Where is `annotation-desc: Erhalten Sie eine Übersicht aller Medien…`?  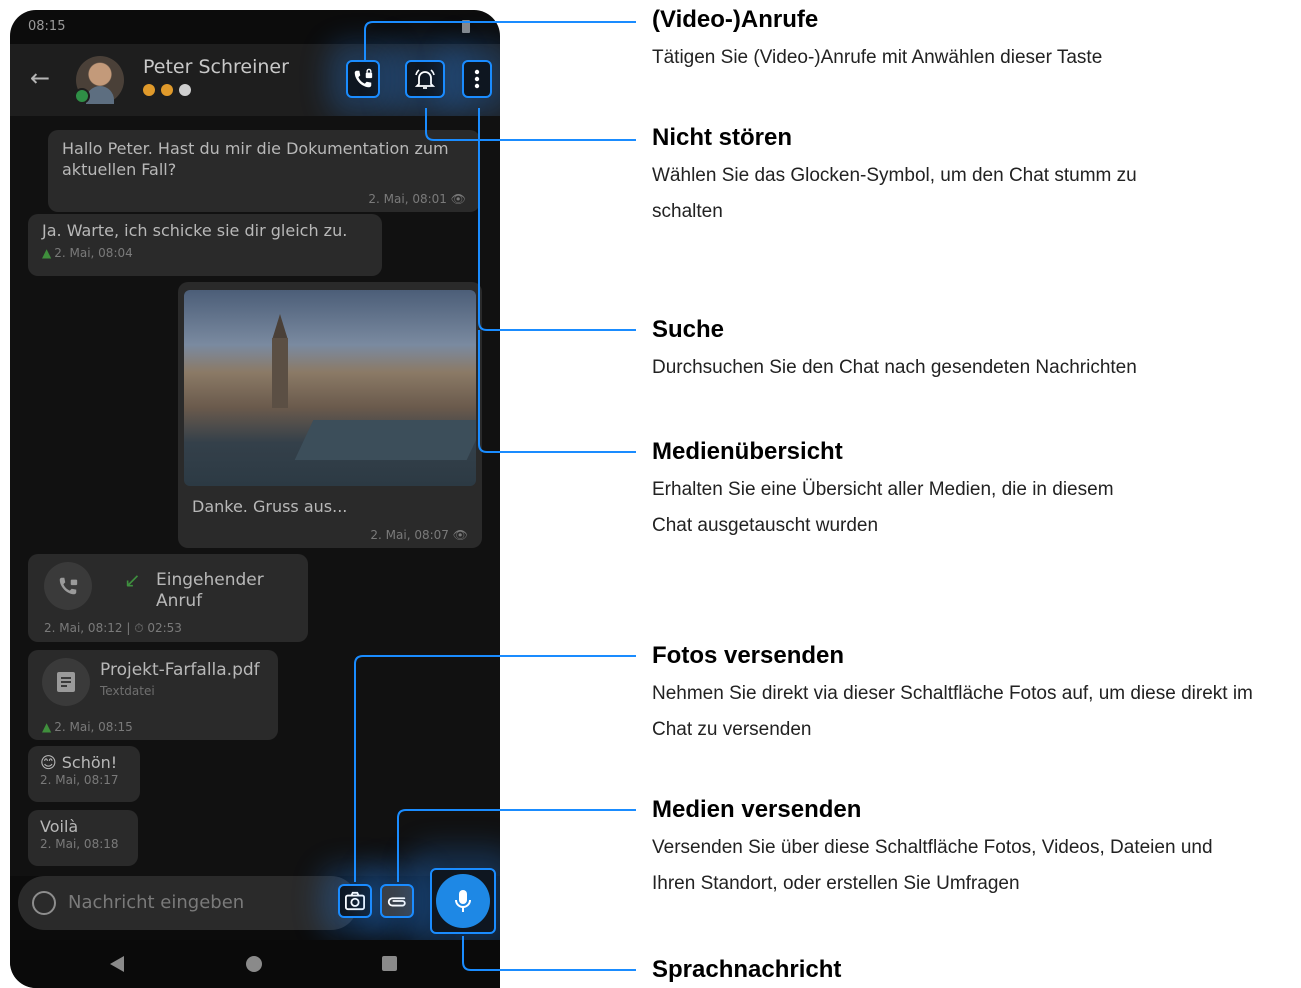 annotation-desc: Erhalten Sie eine Übersicht aller Medien… is located at coordinates (883, 507).